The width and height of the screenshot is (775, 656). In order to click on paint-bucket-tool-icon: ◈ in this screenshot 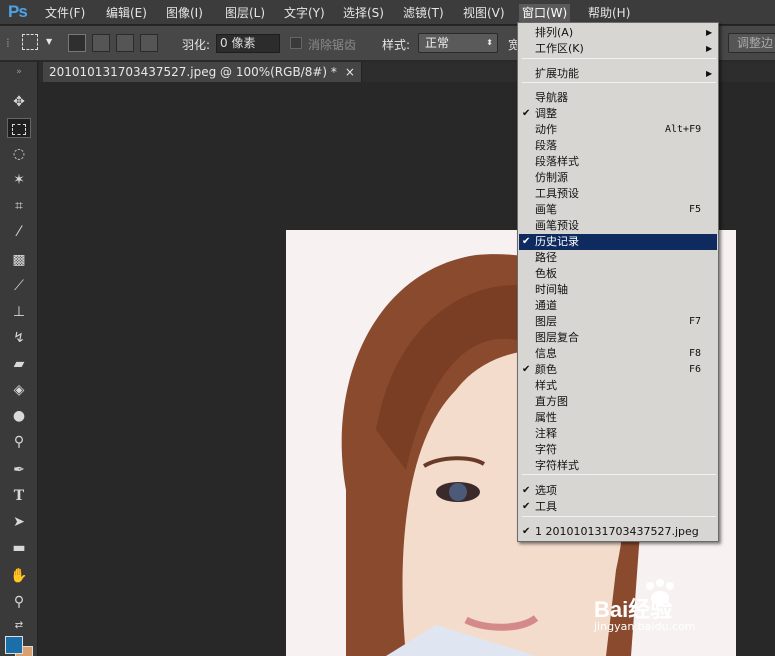, I will do `click(19, 390)`.